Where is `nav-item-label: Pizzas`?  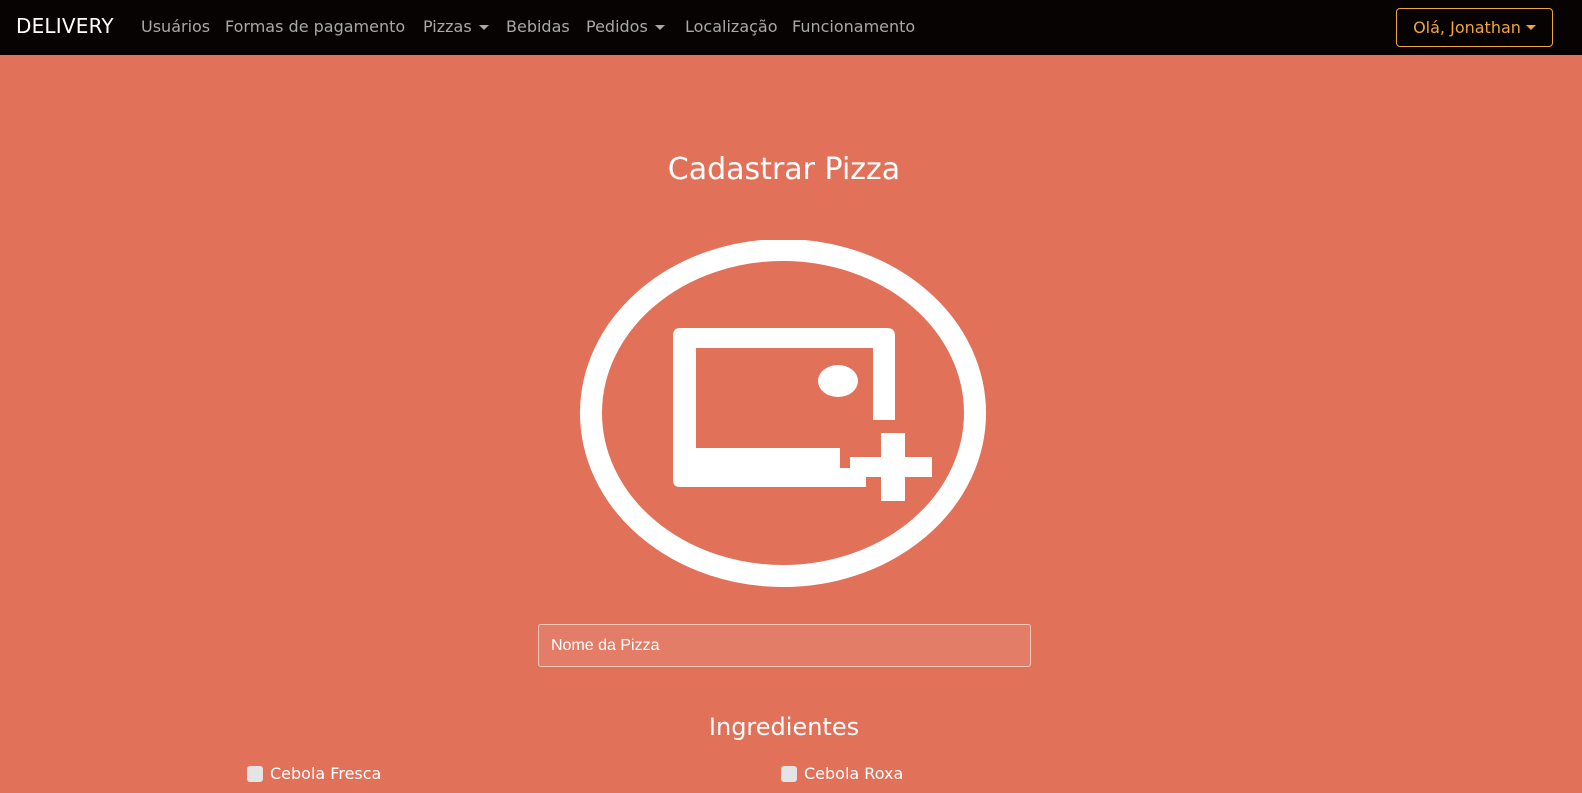
nav-item-label: Pizzas is located at coordinates (447, 26).